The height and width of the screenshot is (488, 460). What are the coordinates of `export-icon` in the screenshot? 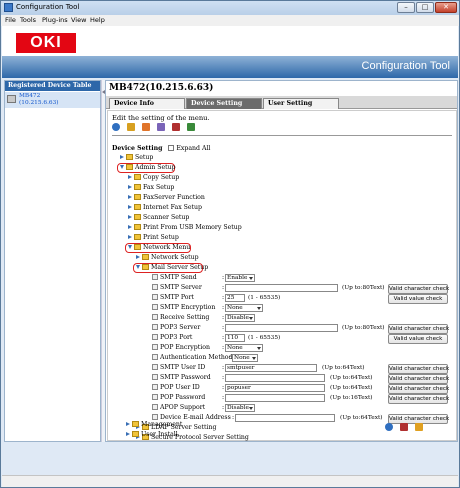 It's located at (161, 127).